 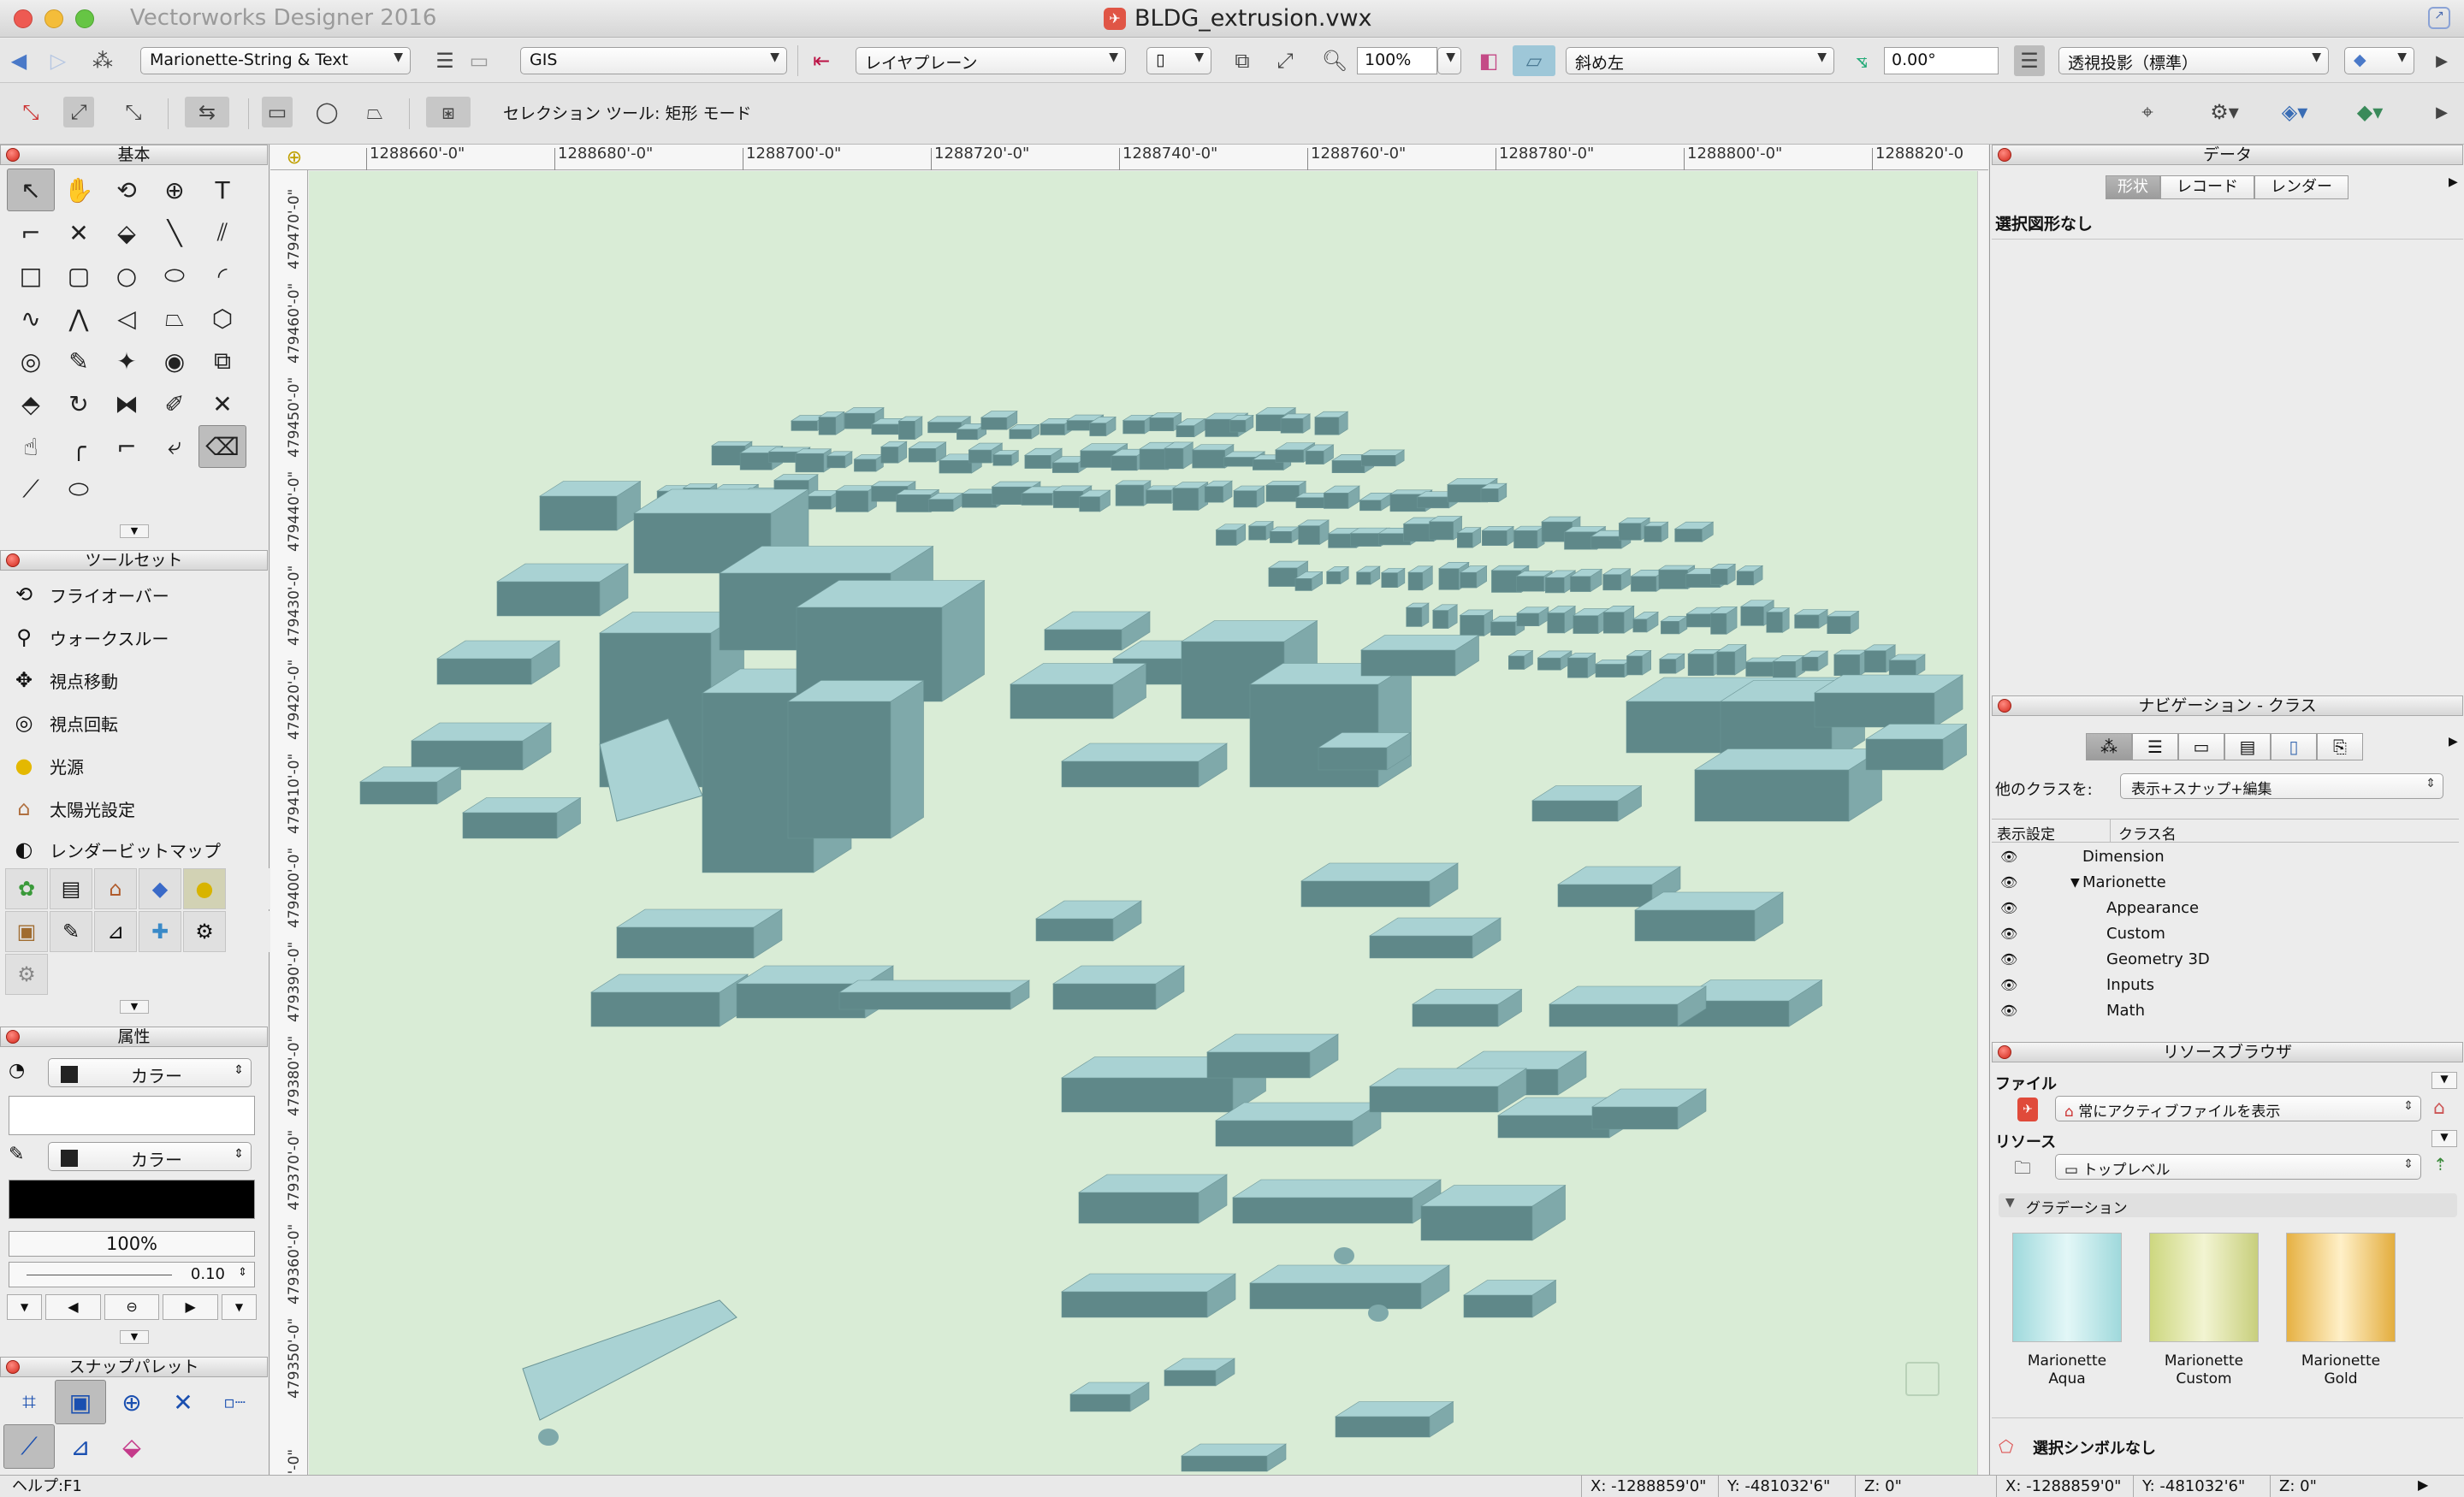 I want to click on active-class-dropdown: Marionette-String & Text ▼, so click(x=275, y=60).